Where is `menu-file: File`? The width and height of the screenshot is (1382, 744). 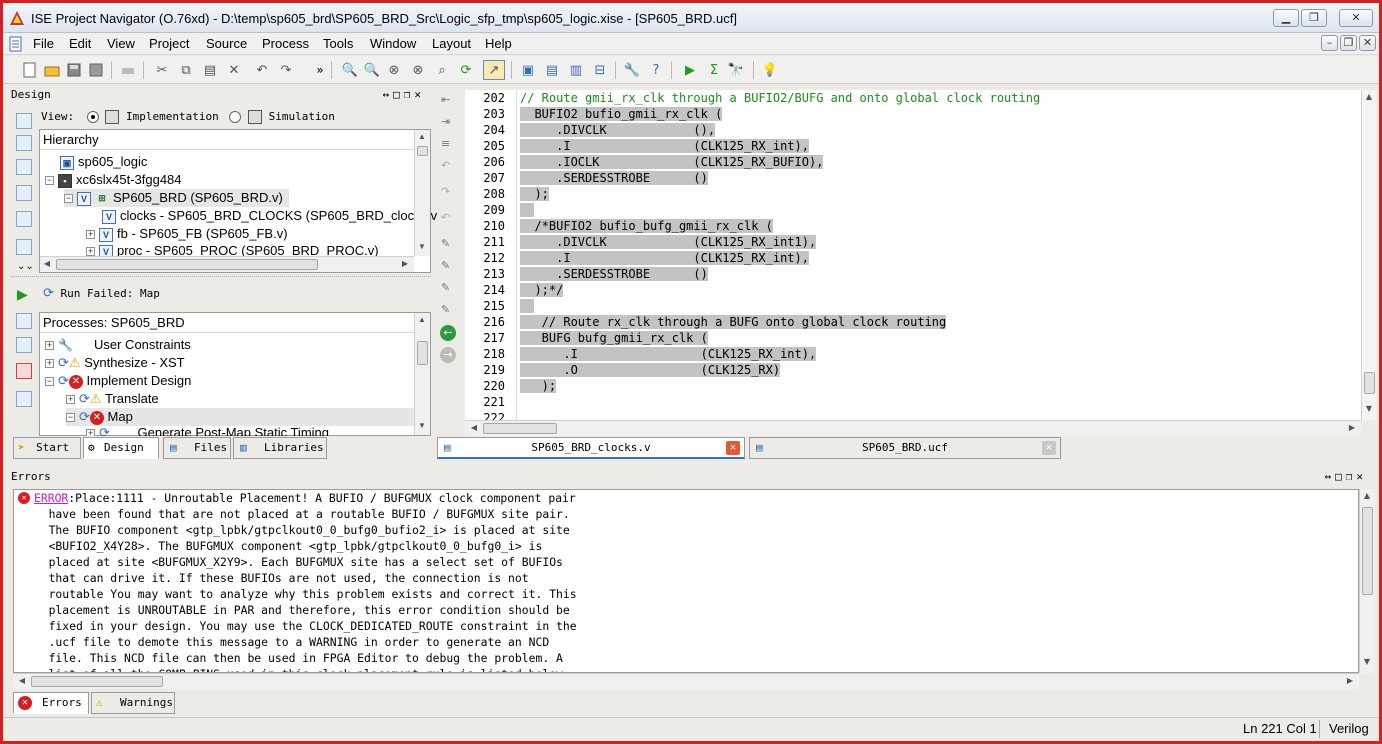 menu-file: File is located at coordinates (43, 43).